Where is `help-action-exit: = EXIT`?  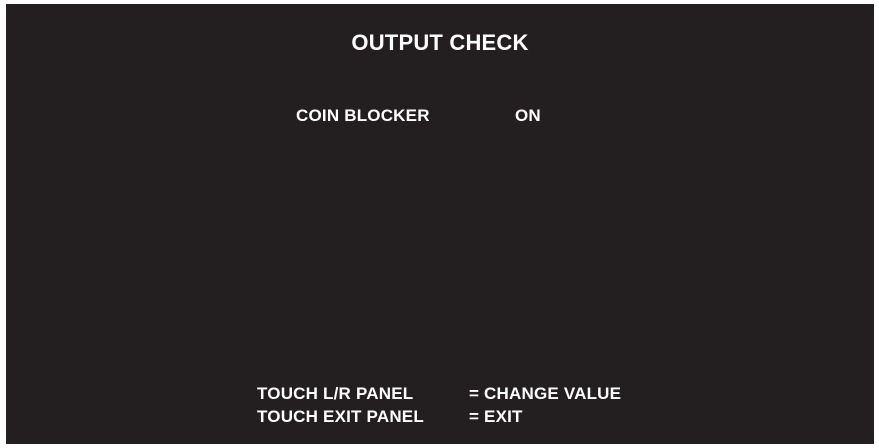 help-action-exit: = EXIT is located at coordinates (496, 416).